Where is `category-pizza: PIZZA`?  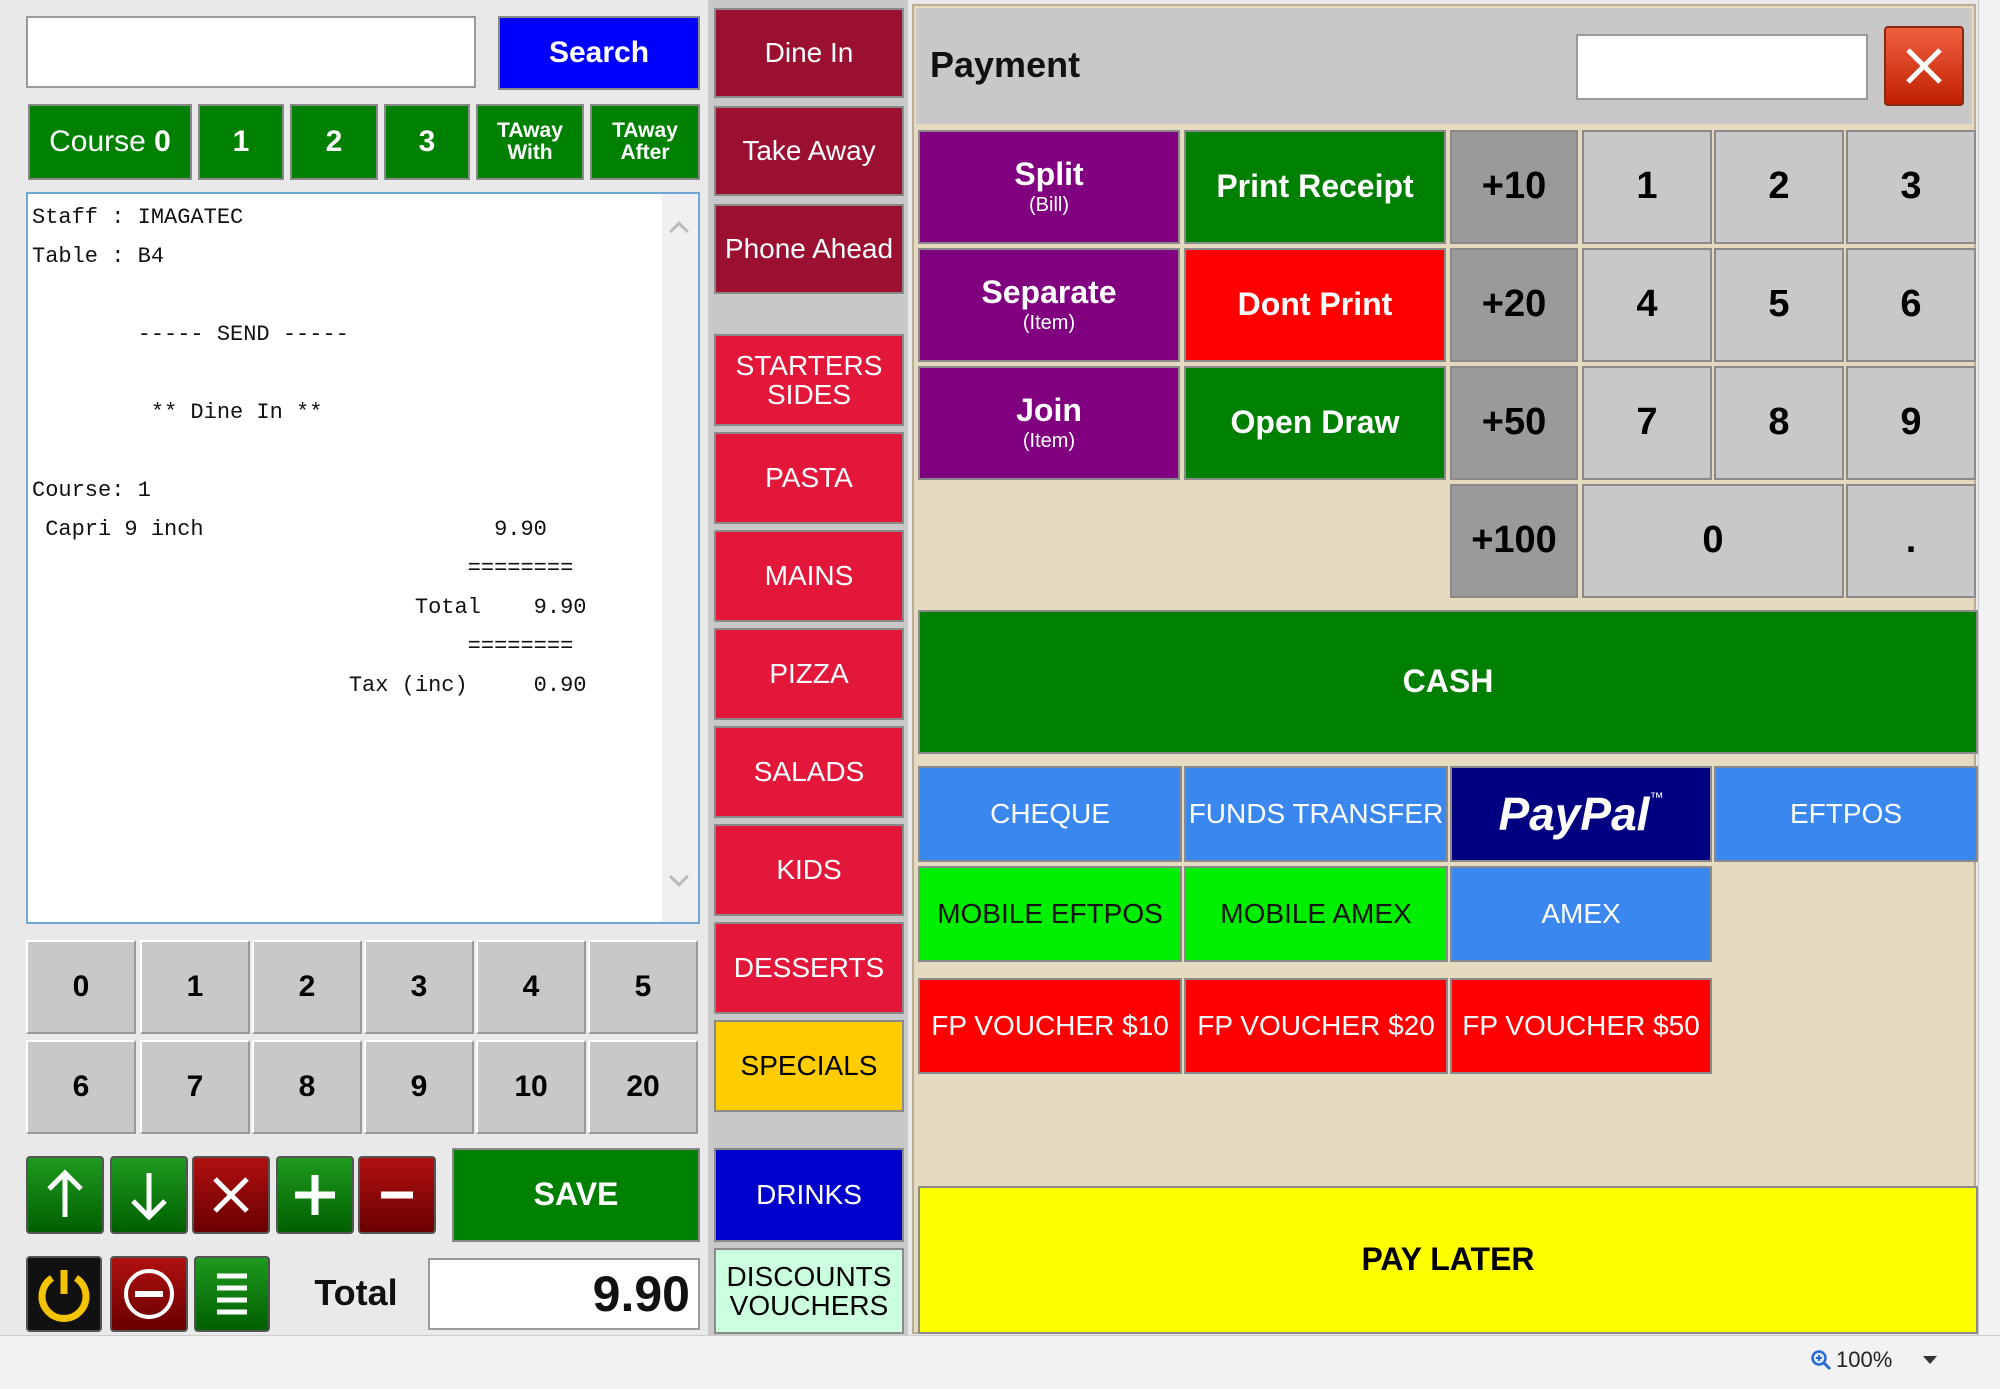 category-pizza: PIZZA is located at coordinates (809, 674).